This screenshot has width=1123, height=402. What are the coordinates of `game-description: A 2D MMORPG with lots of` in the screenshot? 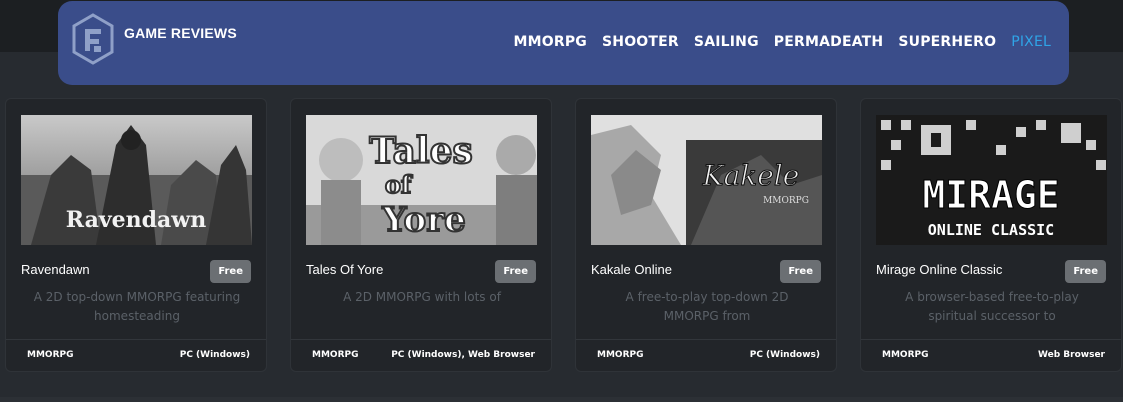 It's located at (422, 297).